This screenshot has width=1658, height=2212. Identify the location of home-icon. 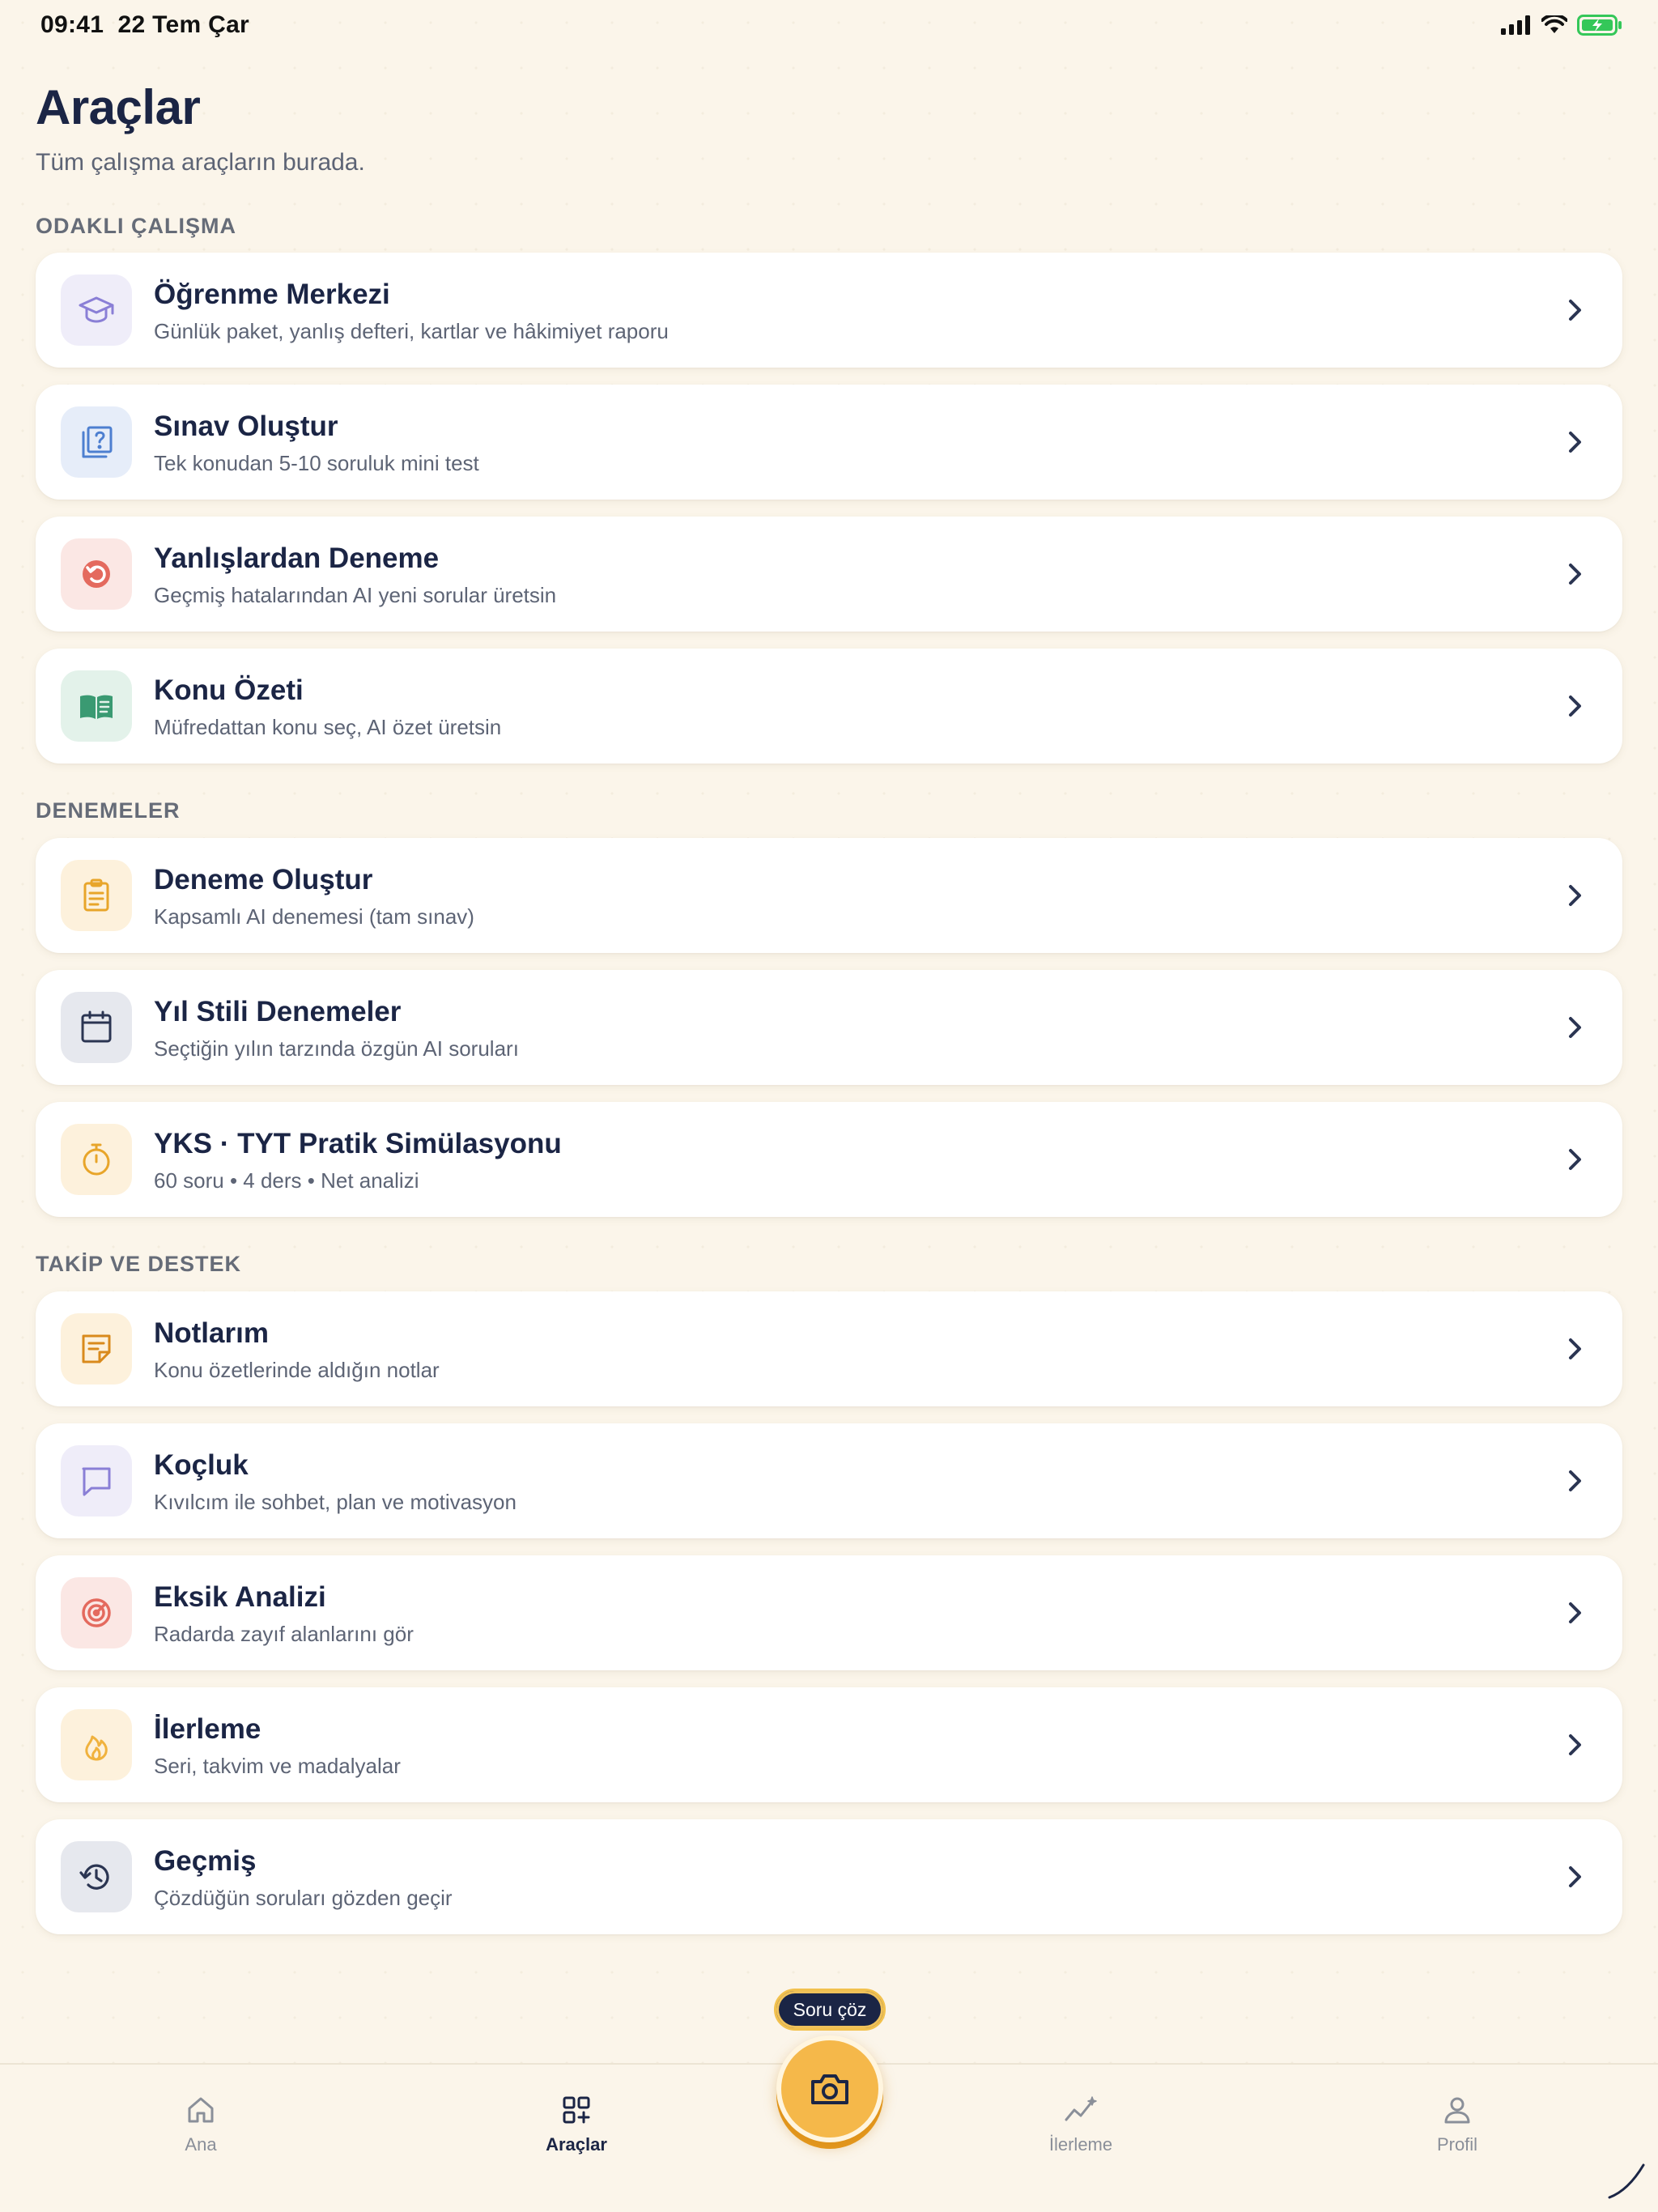
(201, 2110).